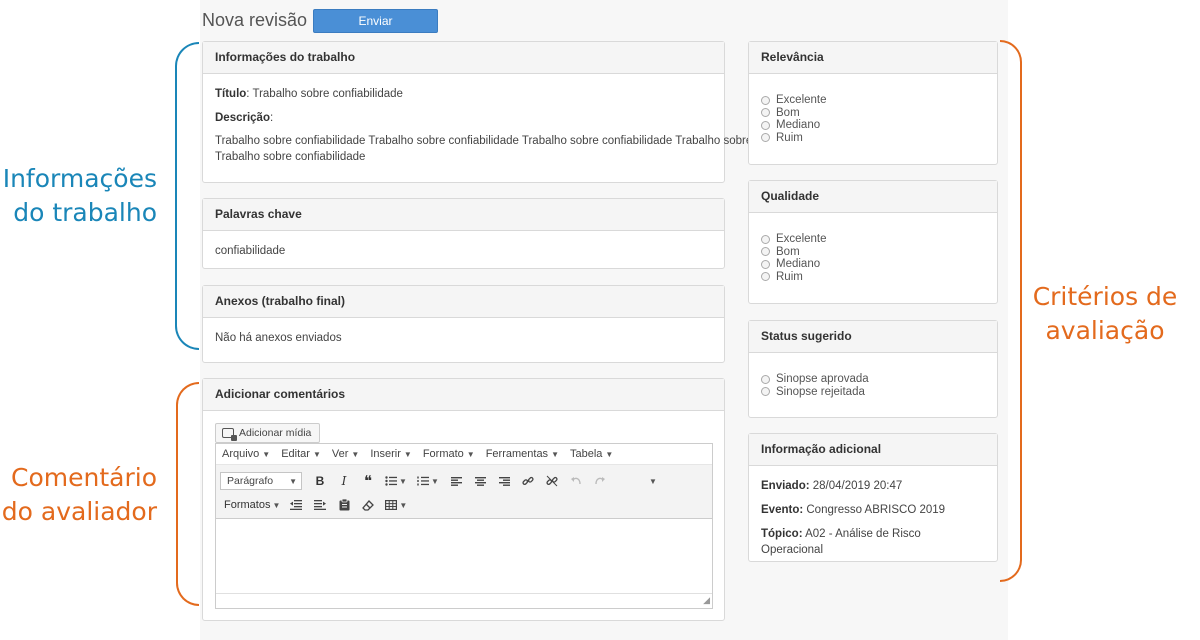  What do you see at coordinates (301, 454) in the screenshot?
I see `menu-editar: Editar ▼` at bounding box center [301, 454].